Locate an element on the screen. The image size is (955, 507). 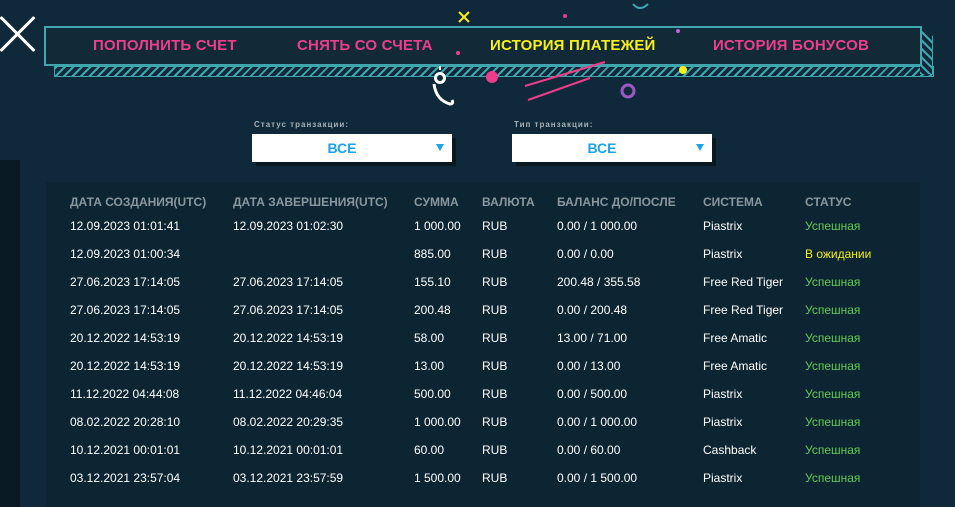
close-icon is located at coordinates (20, 33).